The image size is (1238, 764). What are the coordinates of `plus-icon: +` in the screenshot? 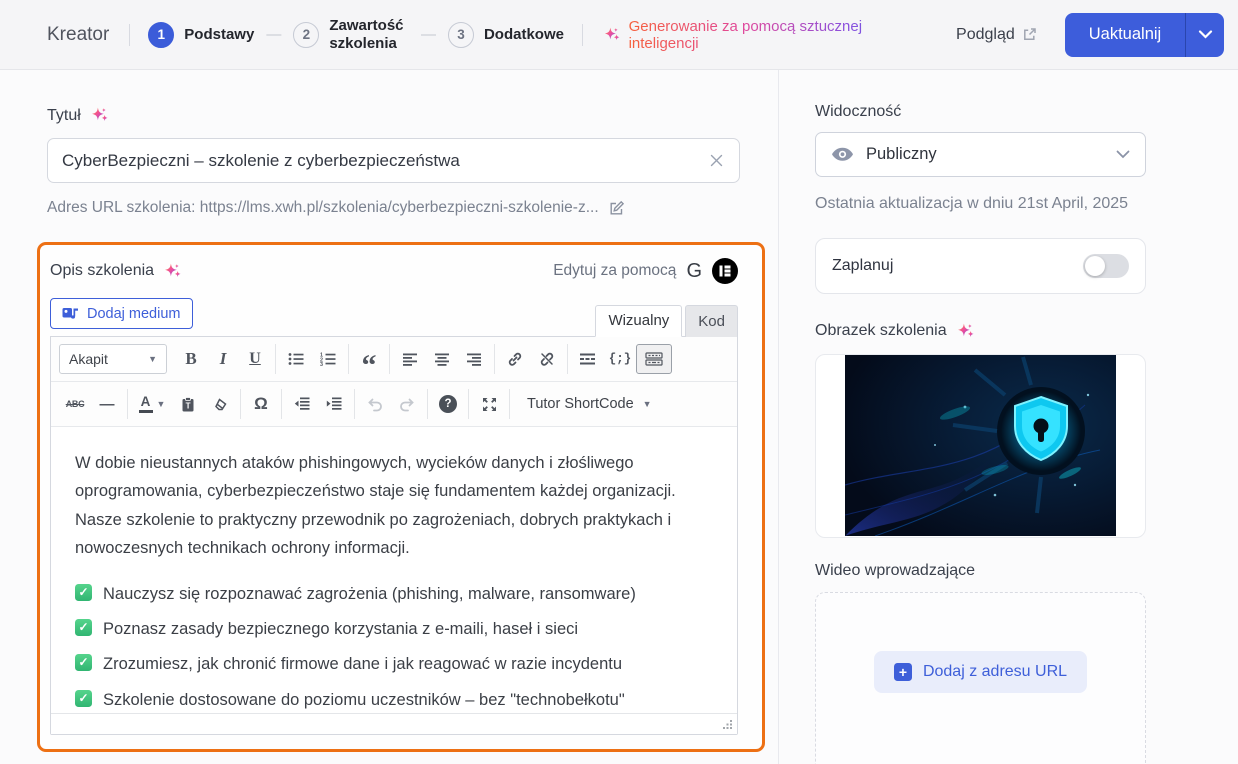 It's located at (902, 671).